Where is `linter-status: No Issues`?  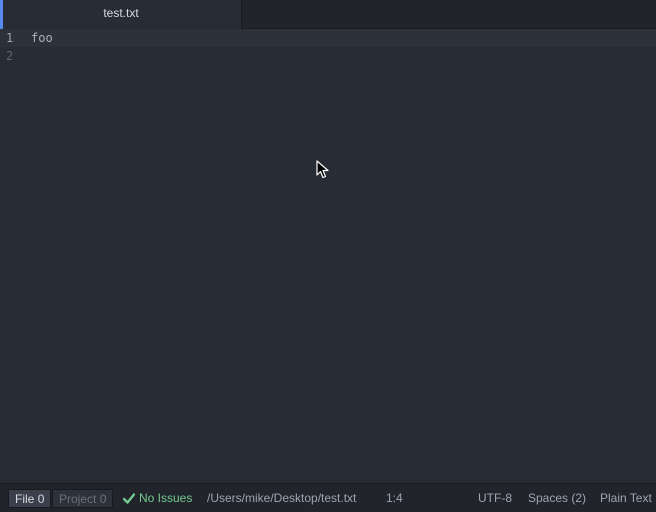
linter-status: No Issues is located at coordinates (157, 498).